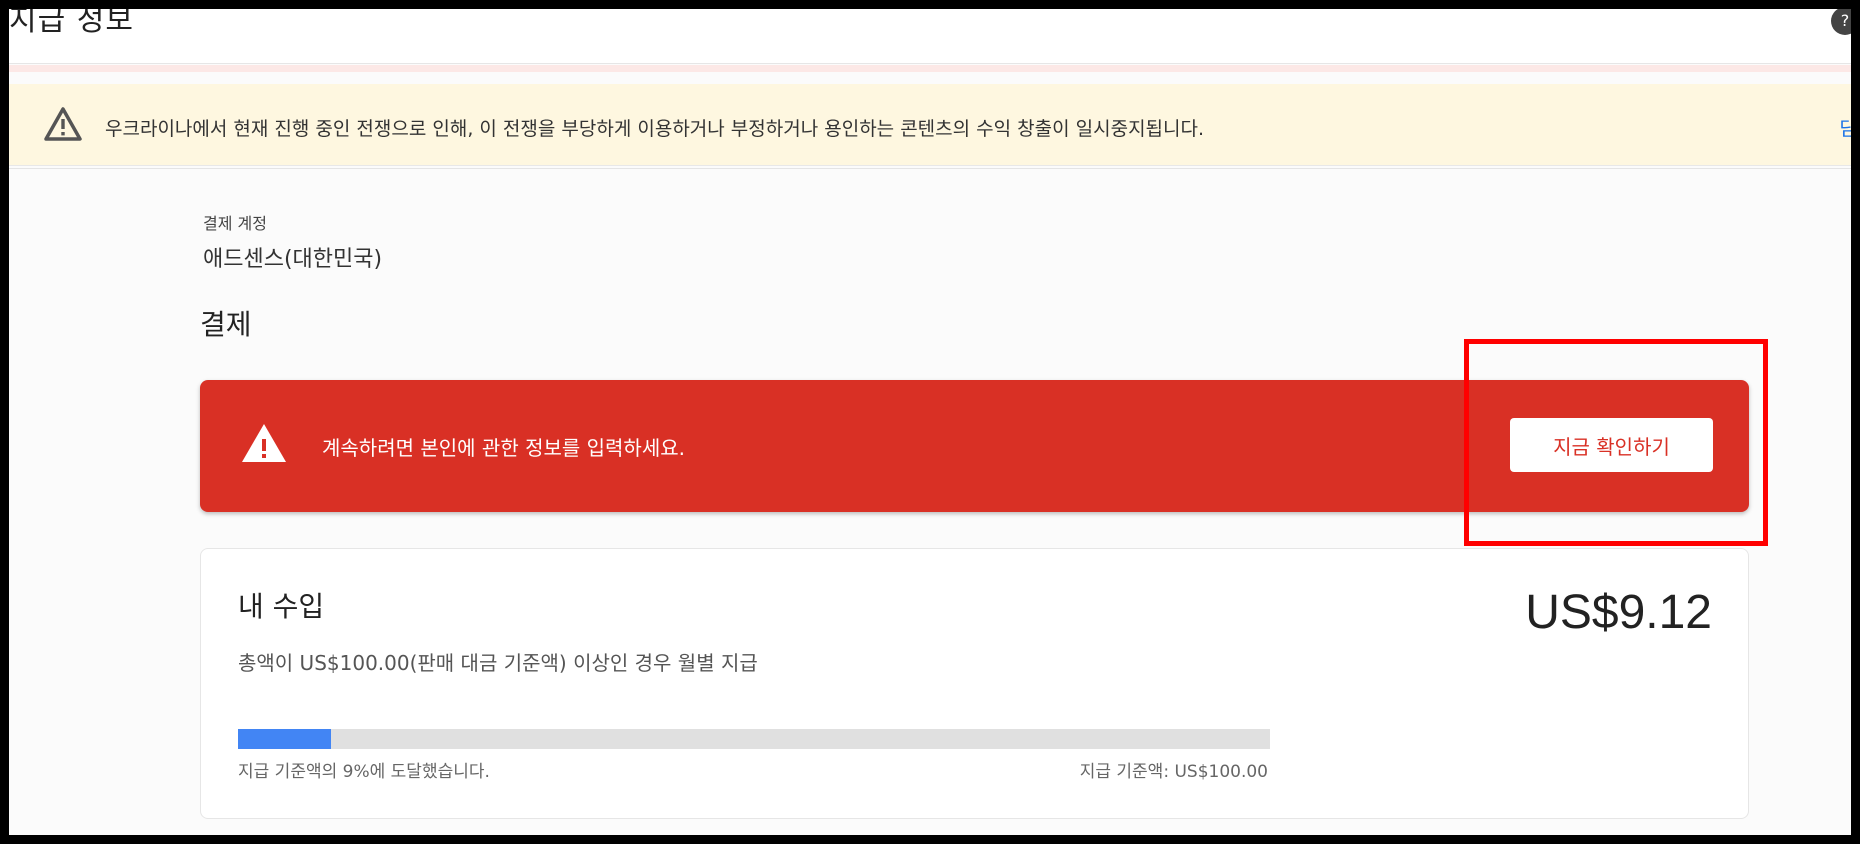 This screenshot has height=844, width=1860. What do you see at coordinates (281, 606) in the screenshot?
I see `earnings-title: 내 수입` at bounding box center [281, 606].